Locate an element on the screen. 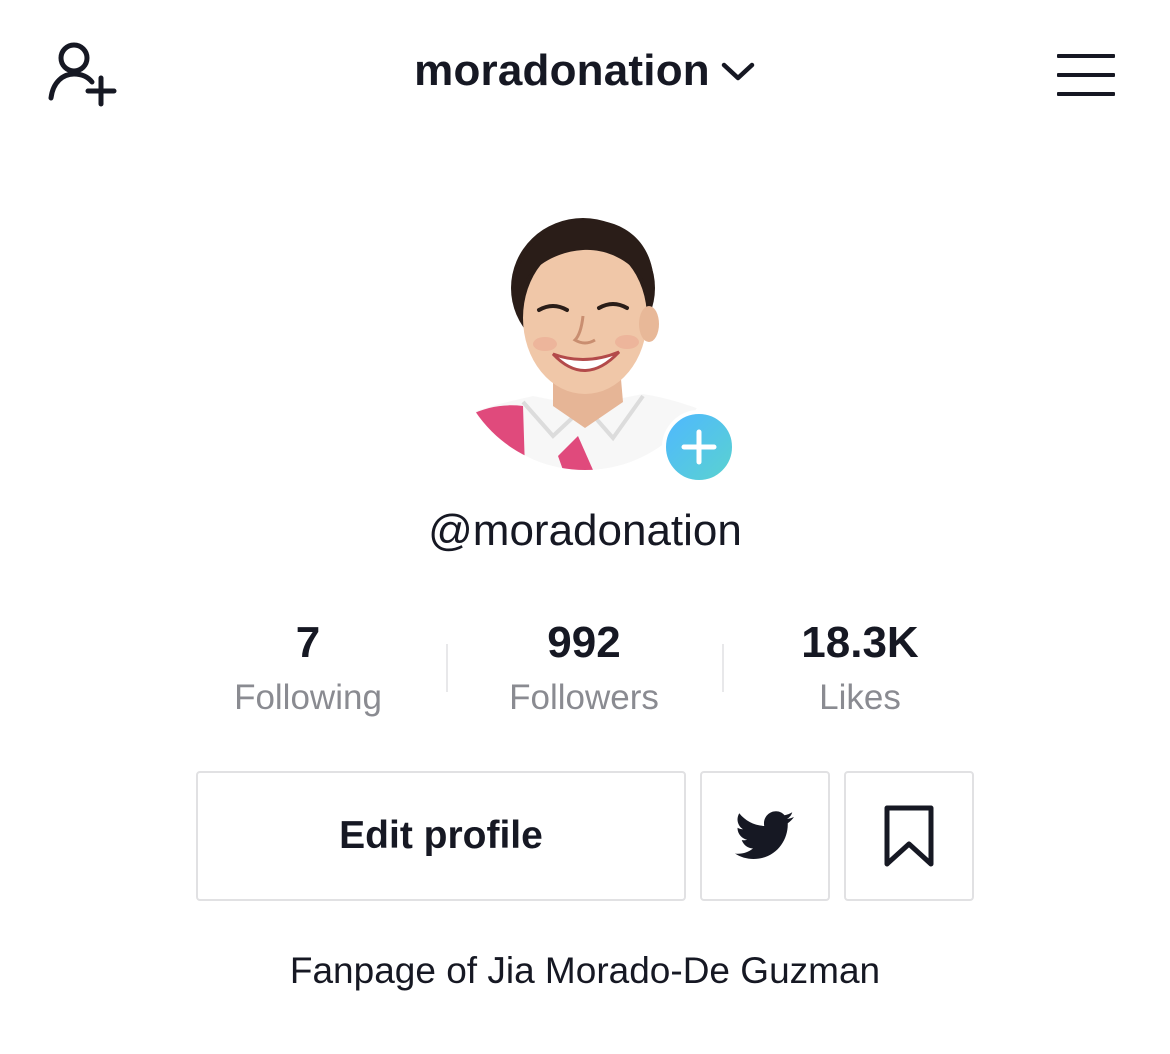  stat-label: Followers is located at coordinates (584, 697).